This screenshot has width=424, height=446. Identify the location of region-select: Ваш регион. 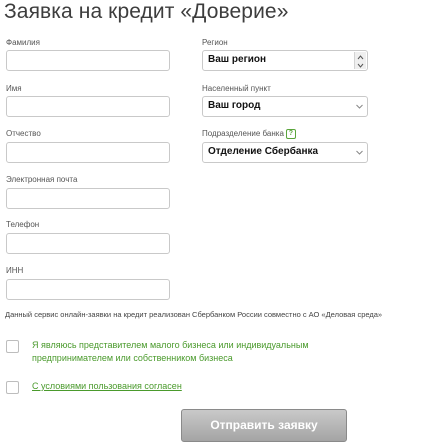
(285, 60).